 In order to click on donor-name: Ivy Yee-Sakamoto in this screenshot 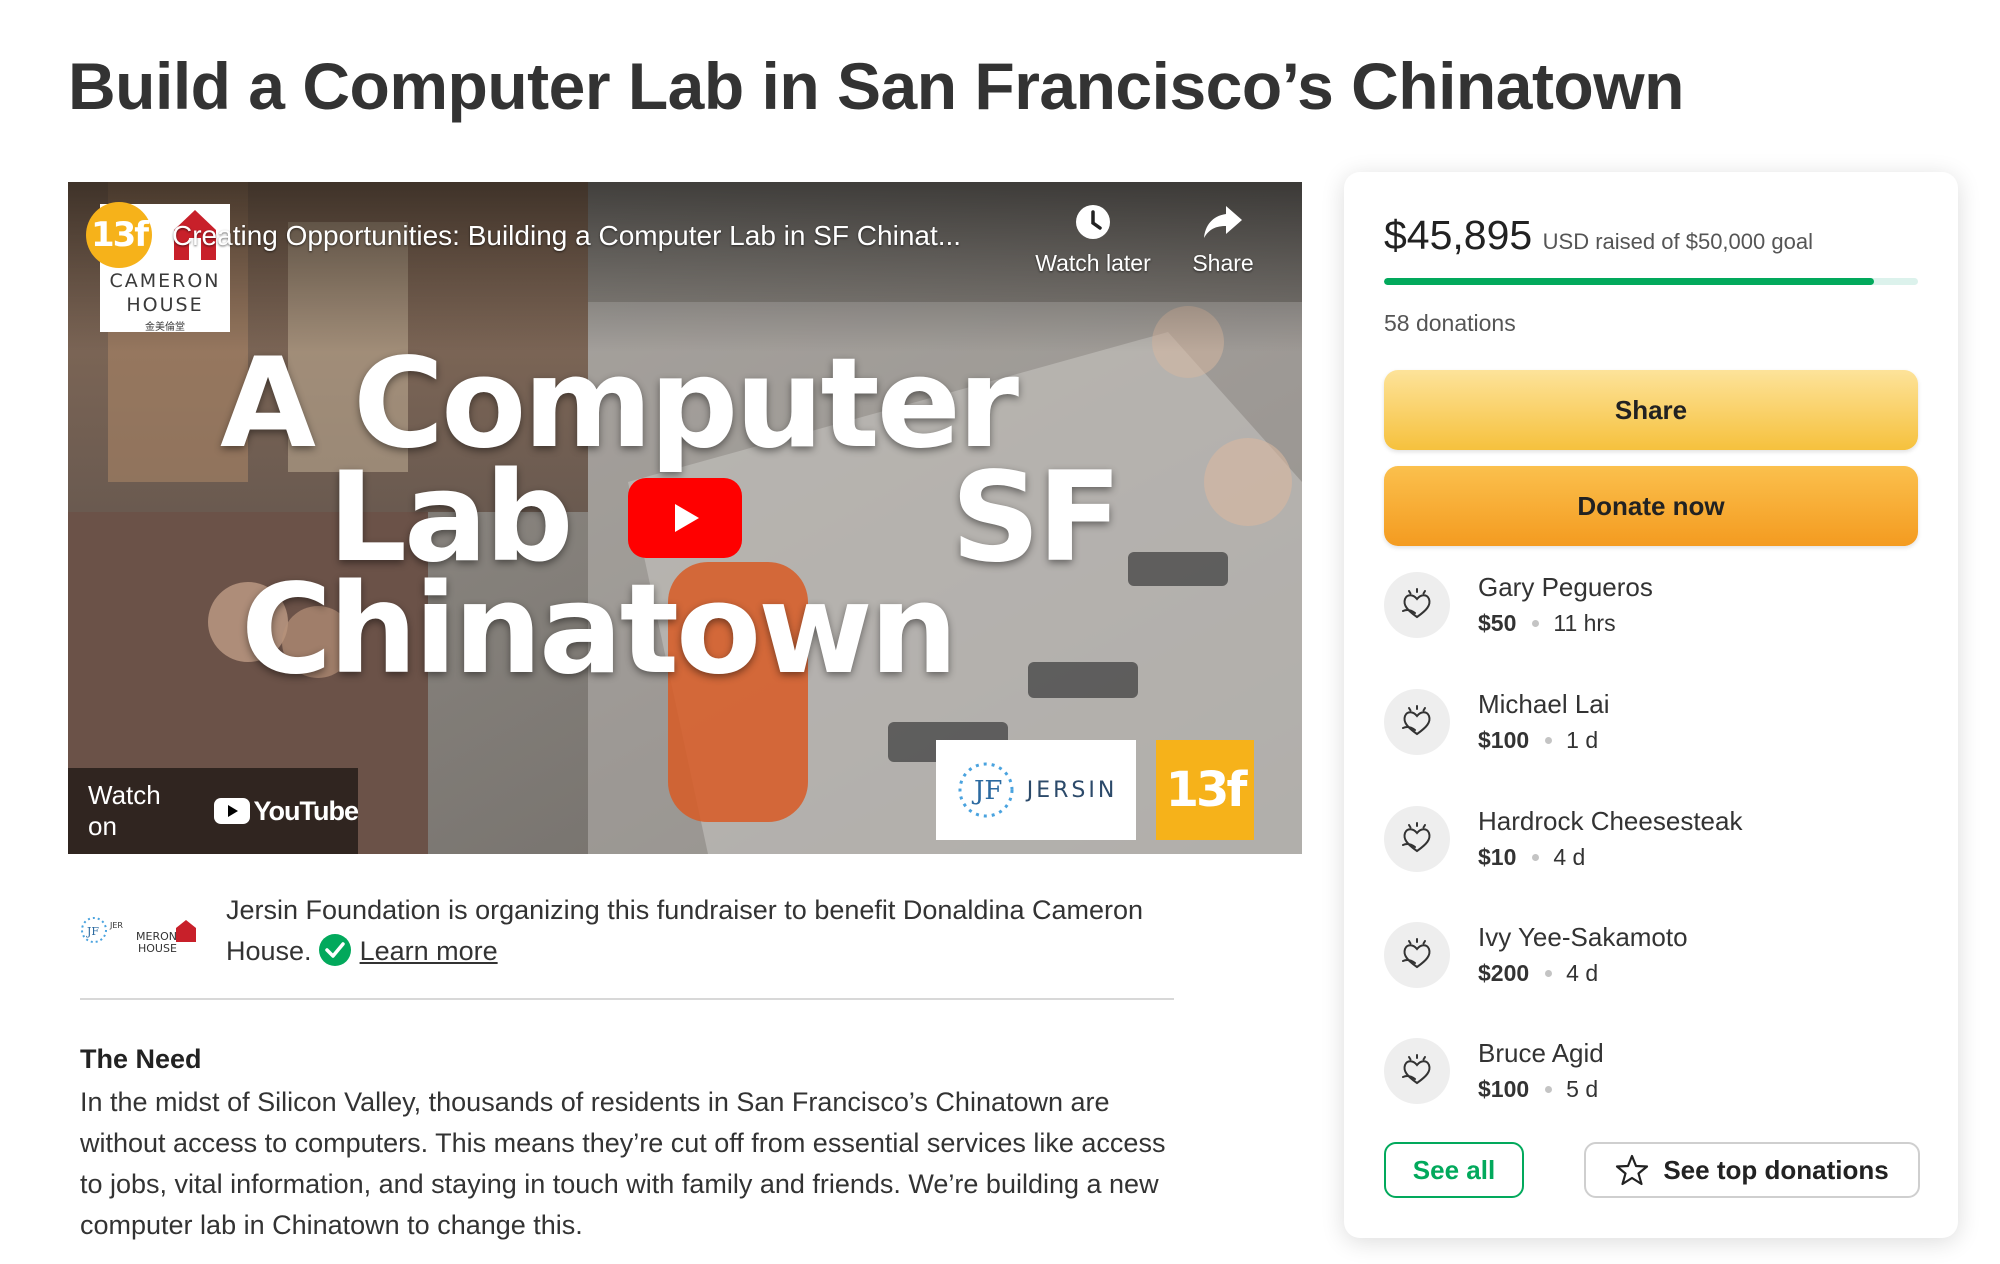, I will do `click(1583, 937)`.